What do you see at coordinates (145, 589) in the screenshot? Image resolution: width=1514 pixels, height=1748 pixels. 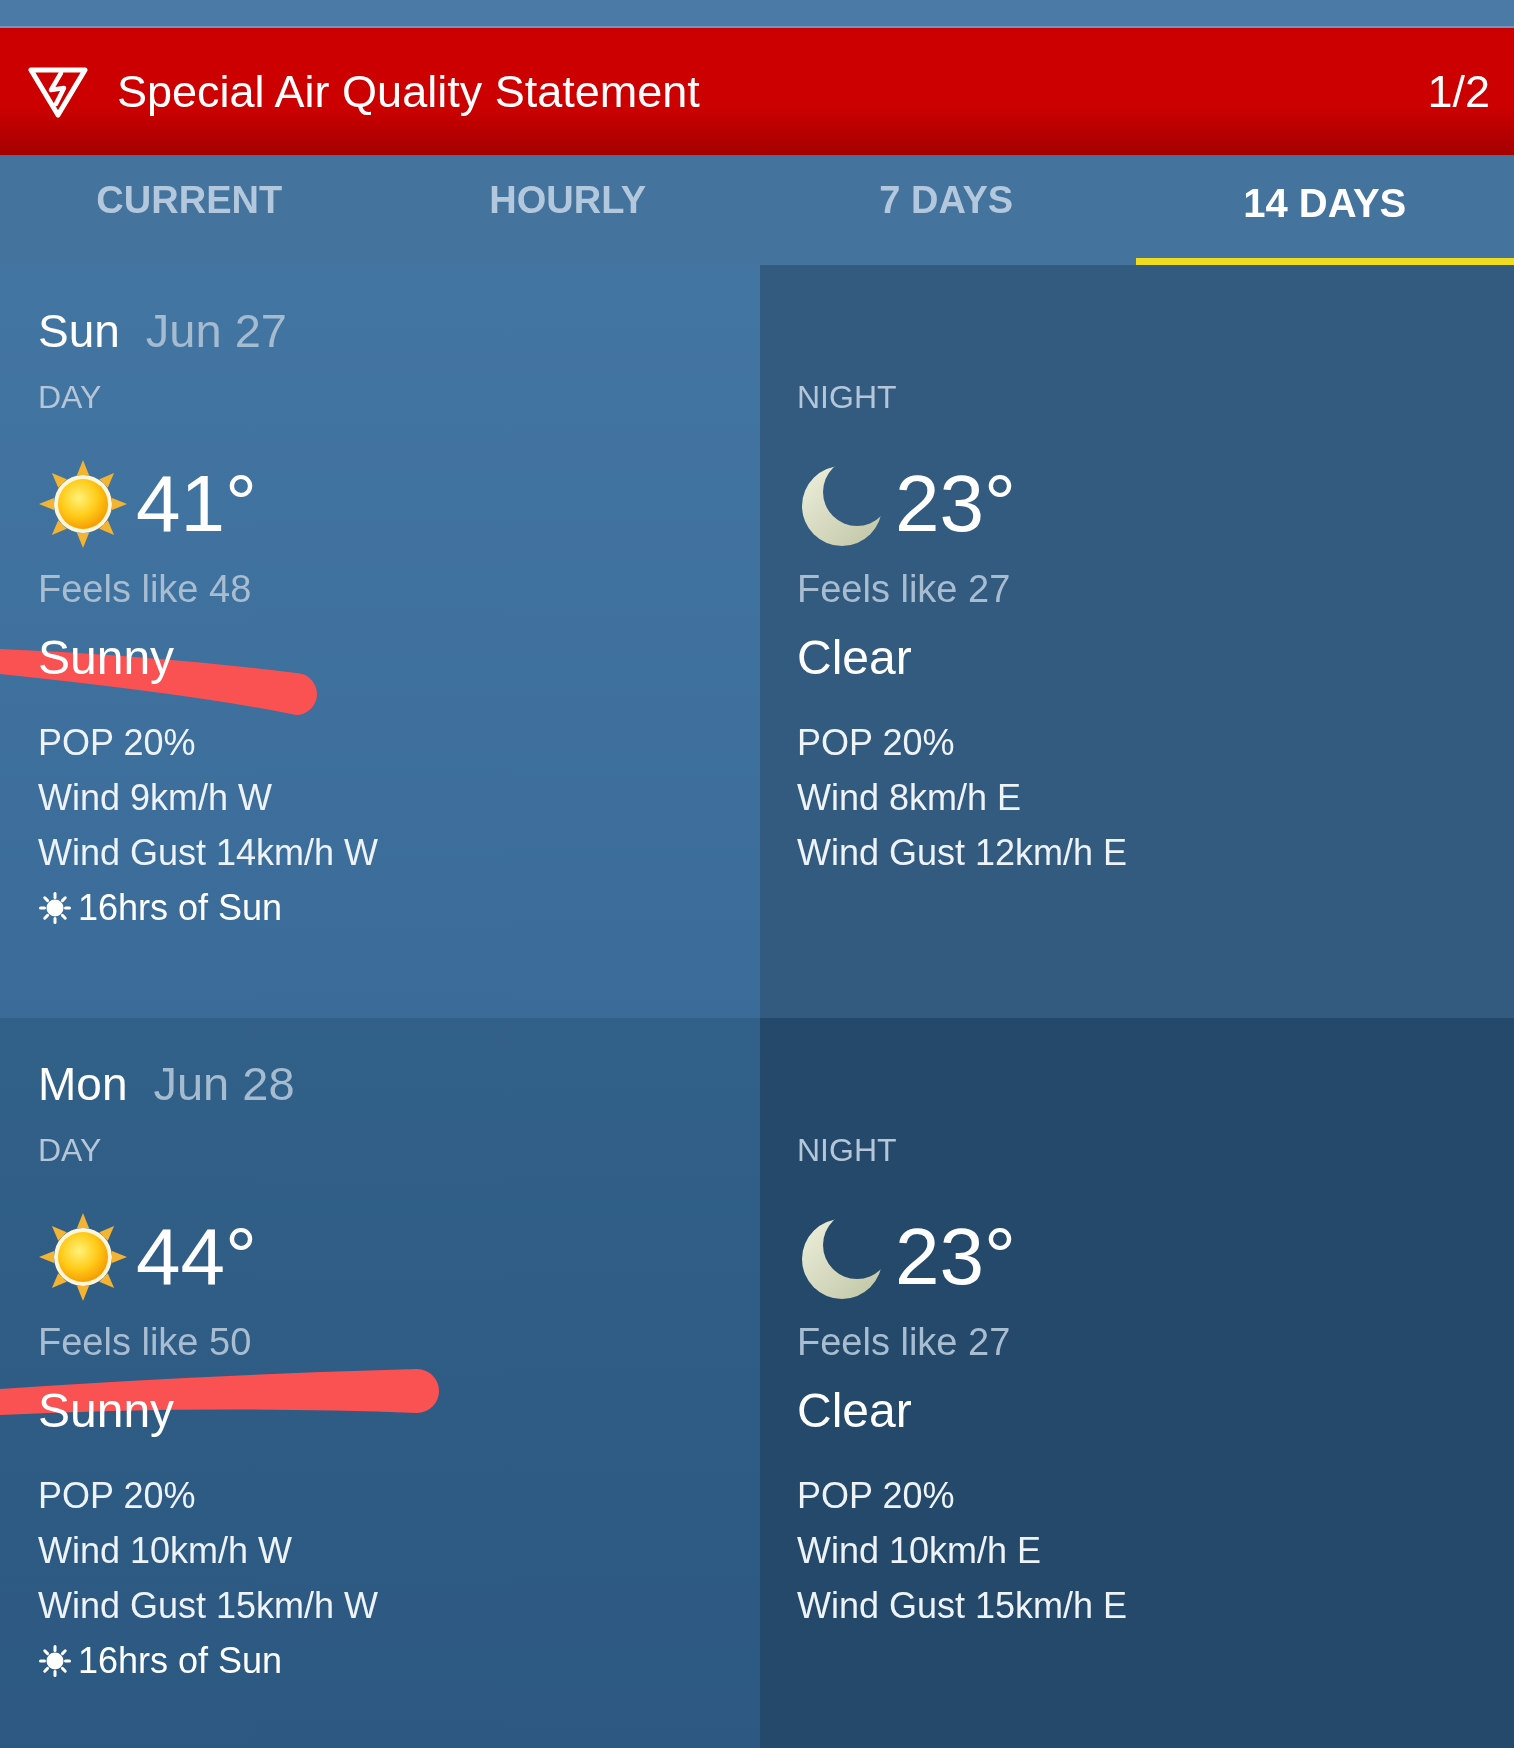 I see `feels-like-text: Feels like 48` at bounding box center [145, 589].